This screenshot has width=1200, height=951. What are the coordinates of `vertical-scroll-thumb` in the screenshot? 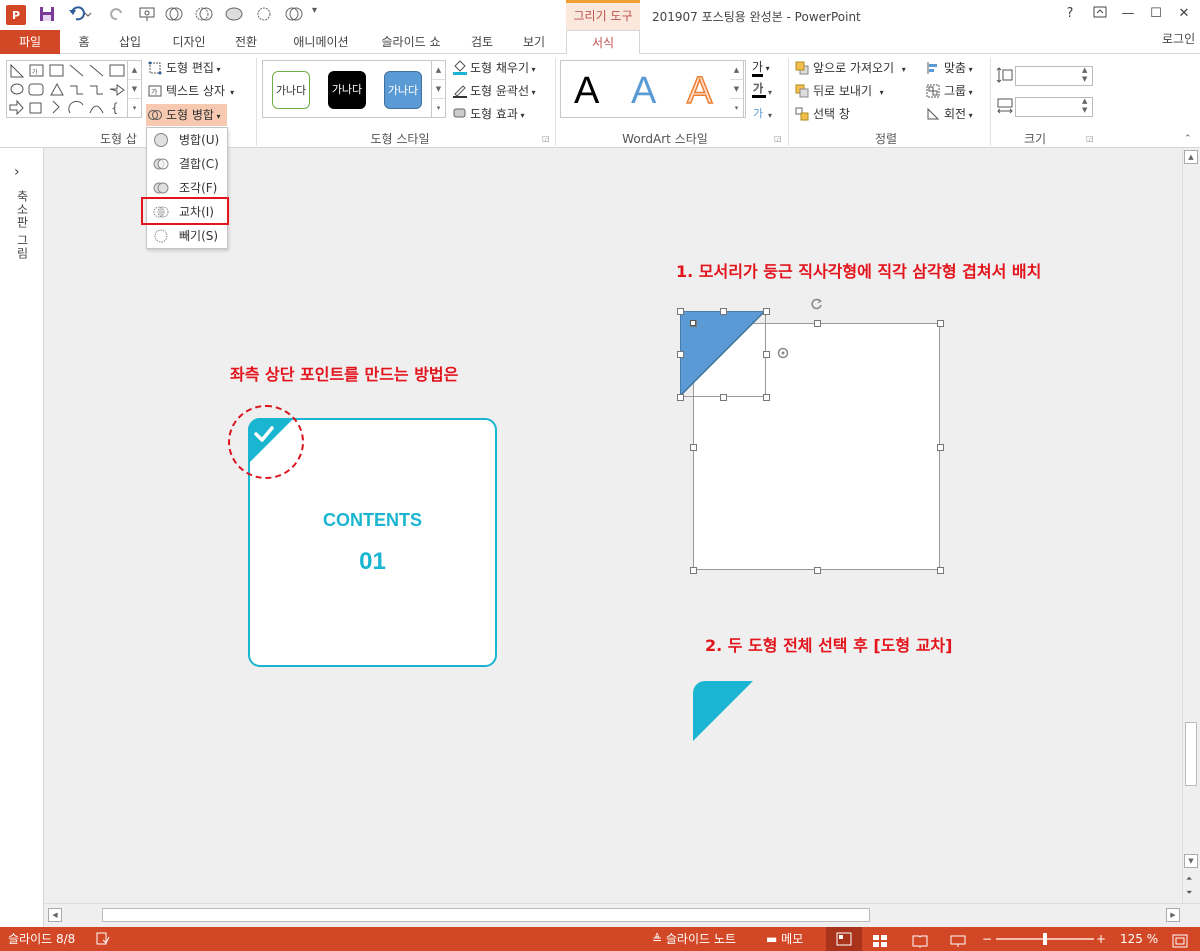 It's located at (1191, 754).